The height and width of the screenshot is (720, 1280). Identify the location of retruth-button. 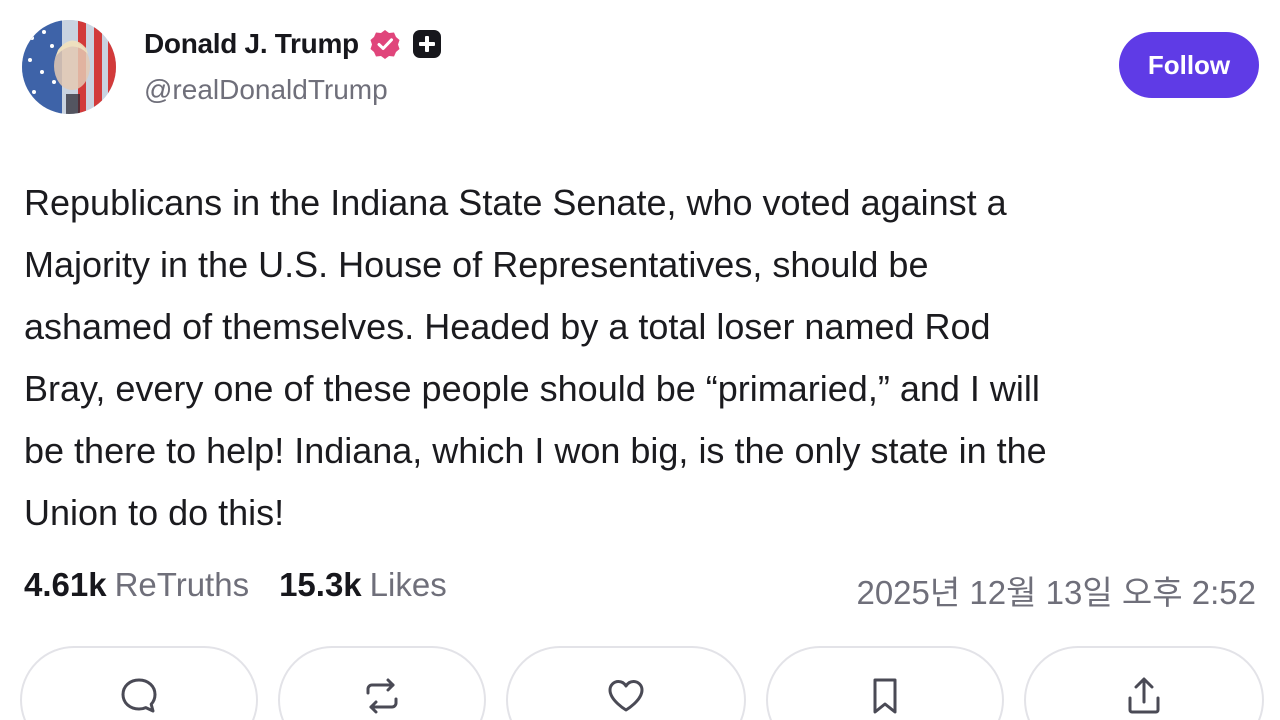
(382, 683).